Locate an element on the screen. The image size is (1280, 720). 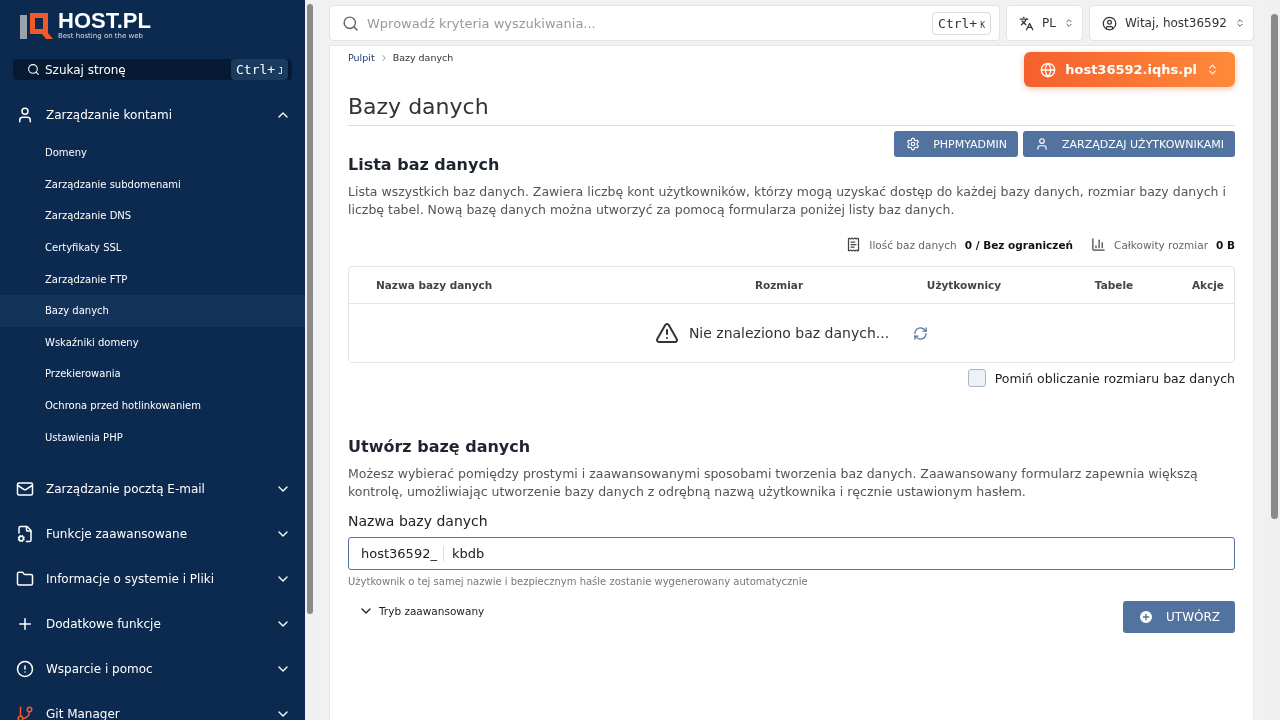
receipt-icon is located at coordinates (854, 244).